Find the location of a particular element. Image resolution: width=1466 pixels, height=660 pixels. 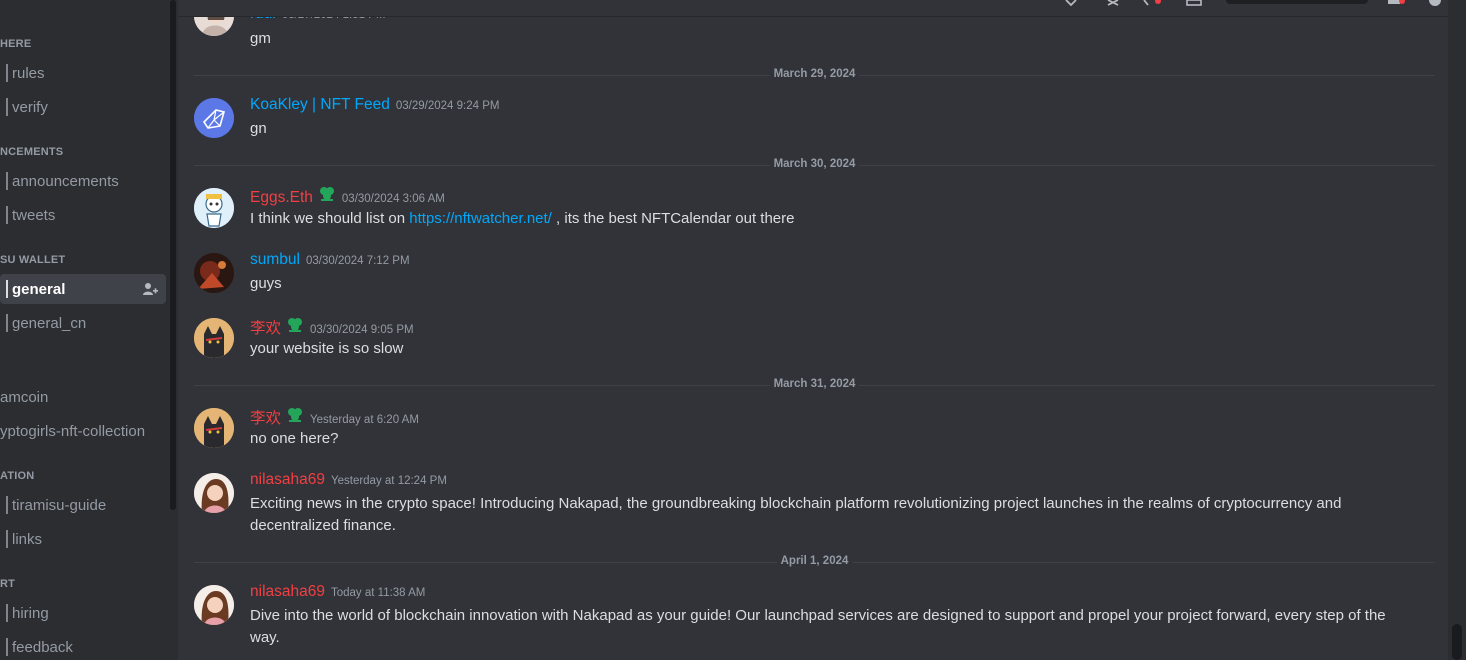

date-divider-label: March 31, 2024 is located at coordinates (814, 384).